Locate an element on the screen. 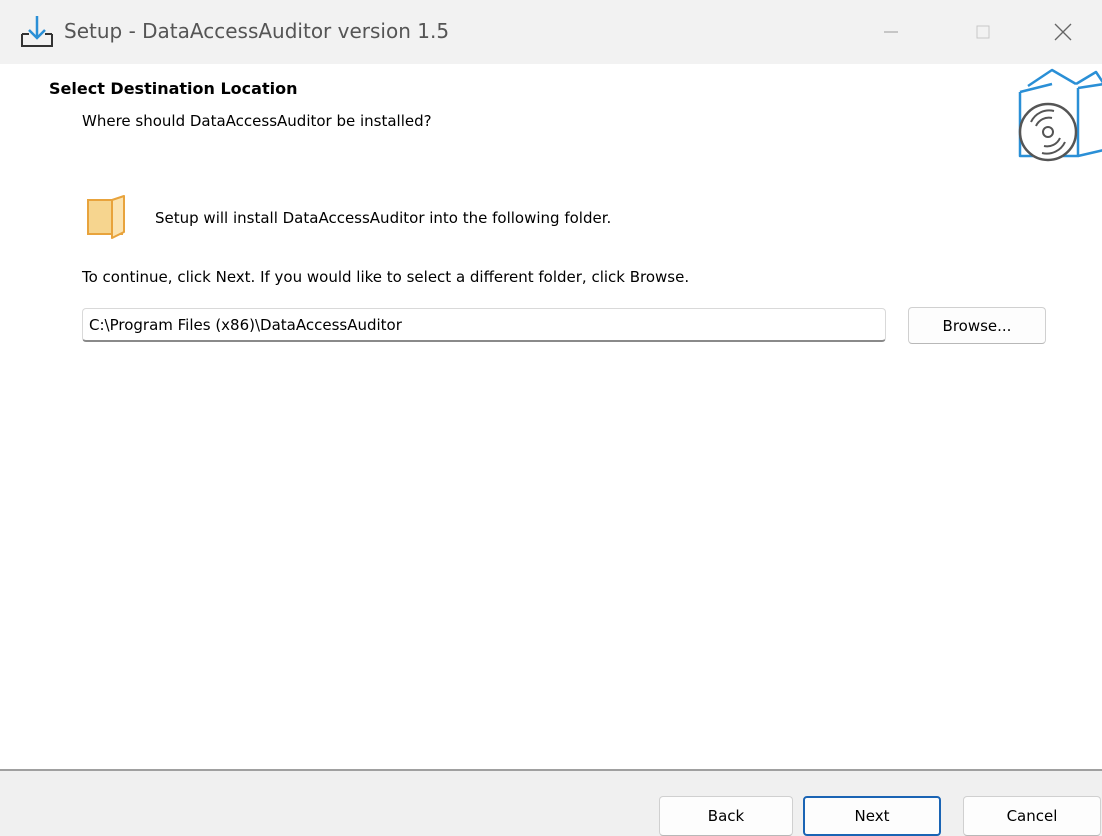 This screenshot has height=836, width=1102. cancel-button: Cancel is located at coordinates (1032, 816).